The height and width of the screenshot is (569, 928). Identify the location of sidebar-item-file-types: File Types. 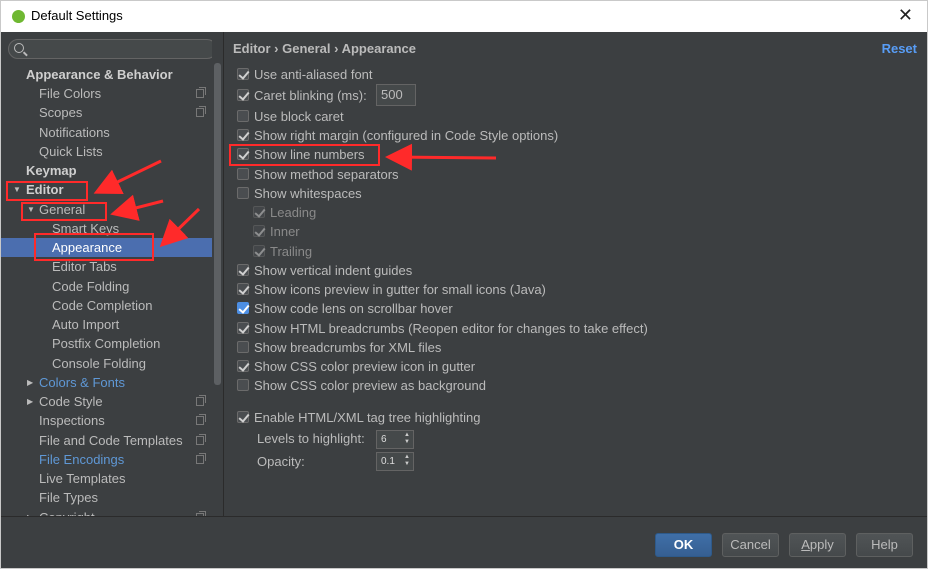
(106, 497).